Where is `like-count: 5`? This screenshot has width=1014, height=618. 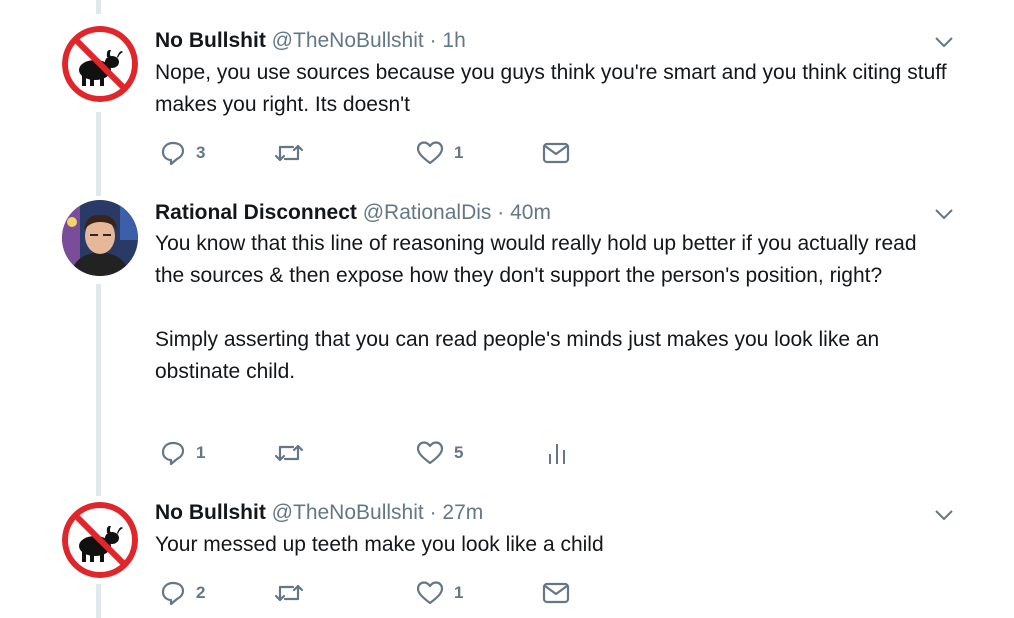
like-count: 5 is located at coordinates (459, 452).